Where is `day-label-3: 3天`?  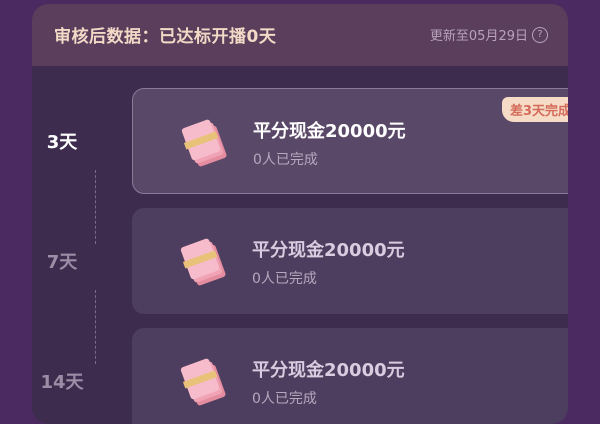 day-label-3: 3天 is located at coordinates (62, 142).